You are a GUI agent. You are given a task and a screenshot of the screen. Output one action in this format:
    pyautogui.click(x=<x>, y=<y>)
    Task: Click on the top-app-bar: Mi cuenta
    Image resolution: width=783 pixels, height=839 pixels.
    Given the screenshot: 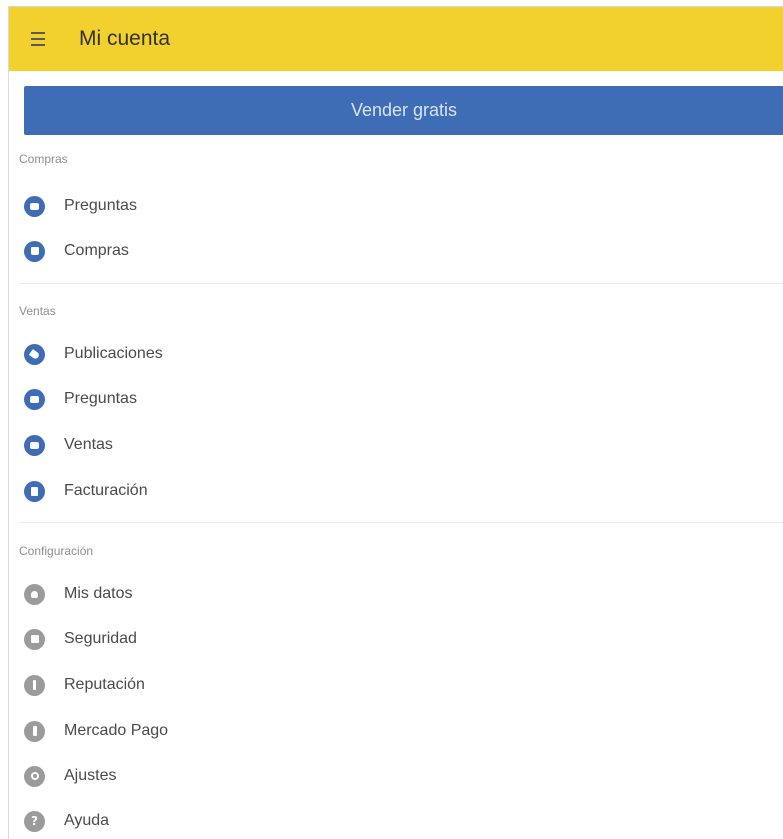 What is the action you would take?
    pyautogui.click(x=396, y=39)
    